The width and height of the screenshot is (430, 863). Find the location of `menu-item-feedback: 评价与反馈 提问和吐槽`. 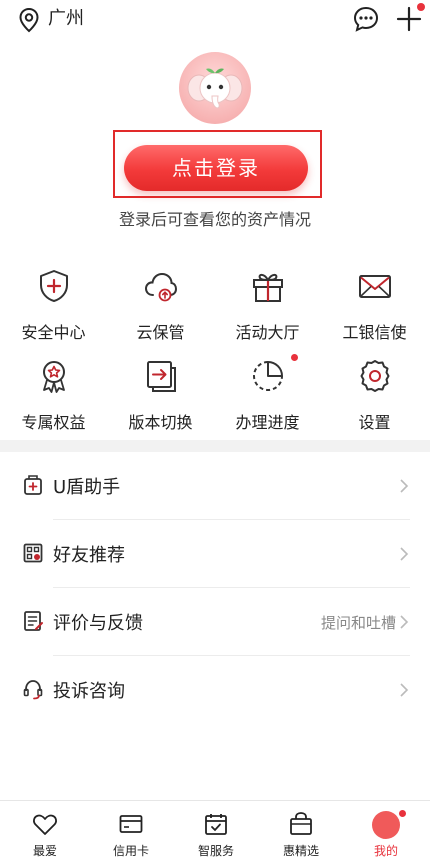

menu-item-feedback: 评价与反馈 提问和吐槽 is located at coordinates (215, 622).